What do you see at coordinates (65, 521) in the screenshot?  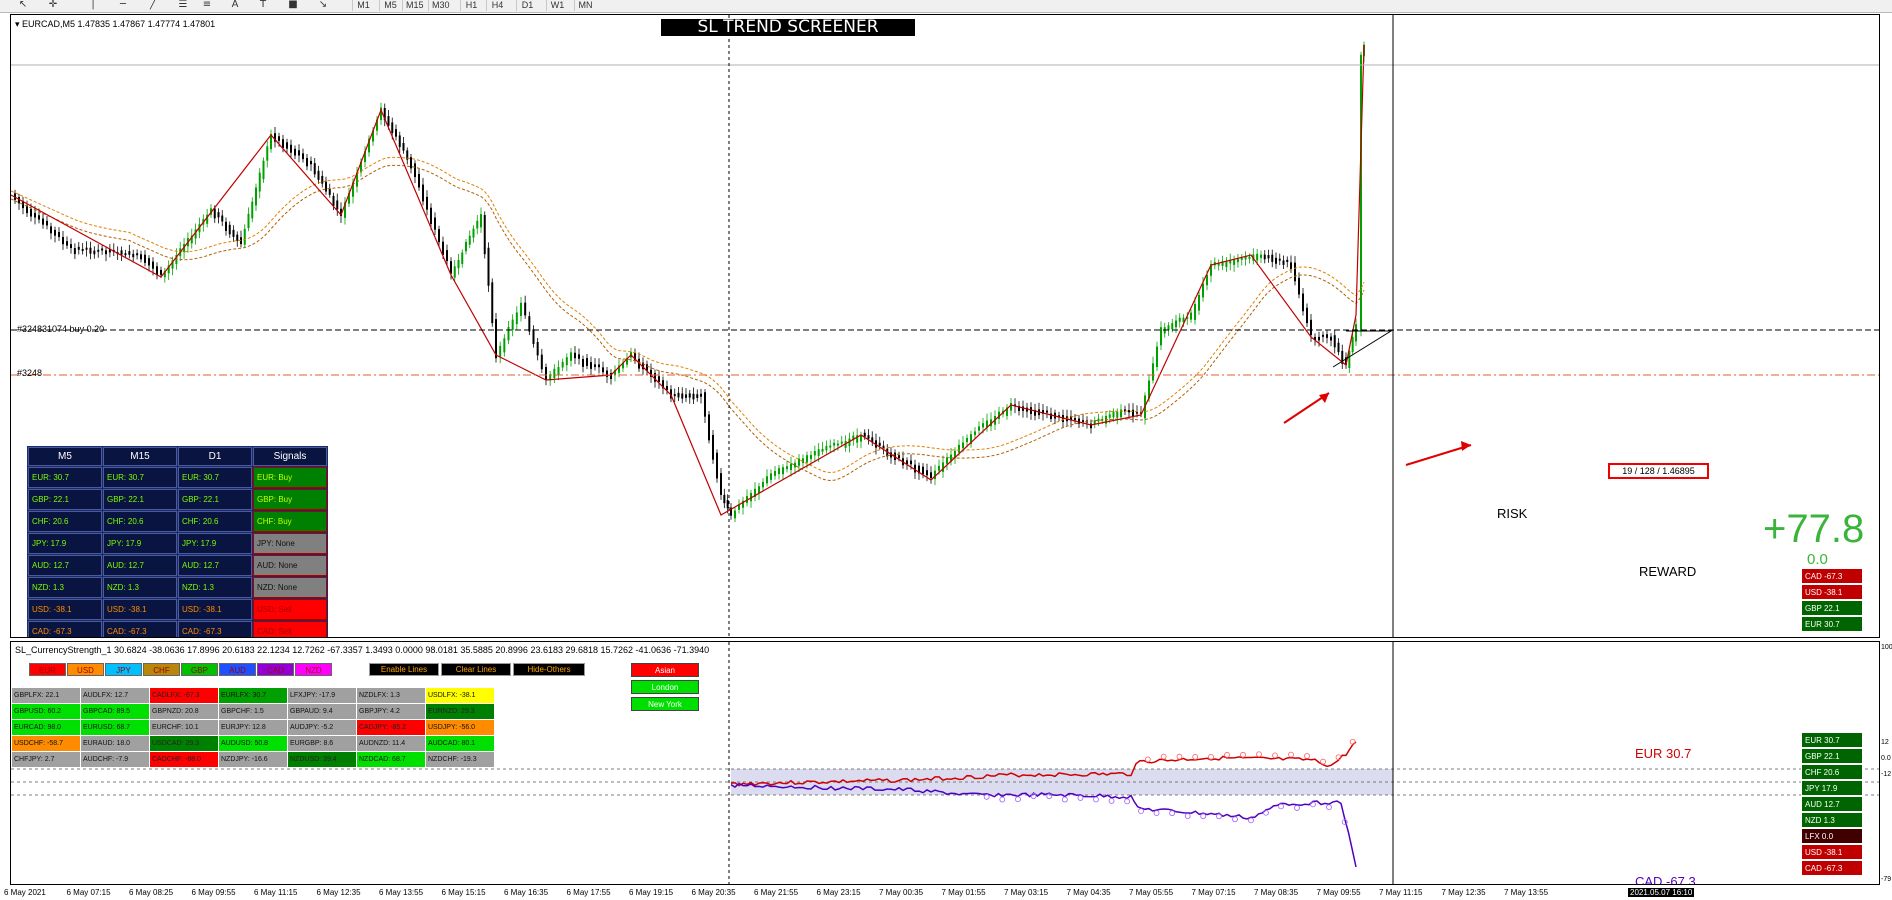 I see `signals-cell-m5: CHF: 20.6` at bounding box center [65, 521].